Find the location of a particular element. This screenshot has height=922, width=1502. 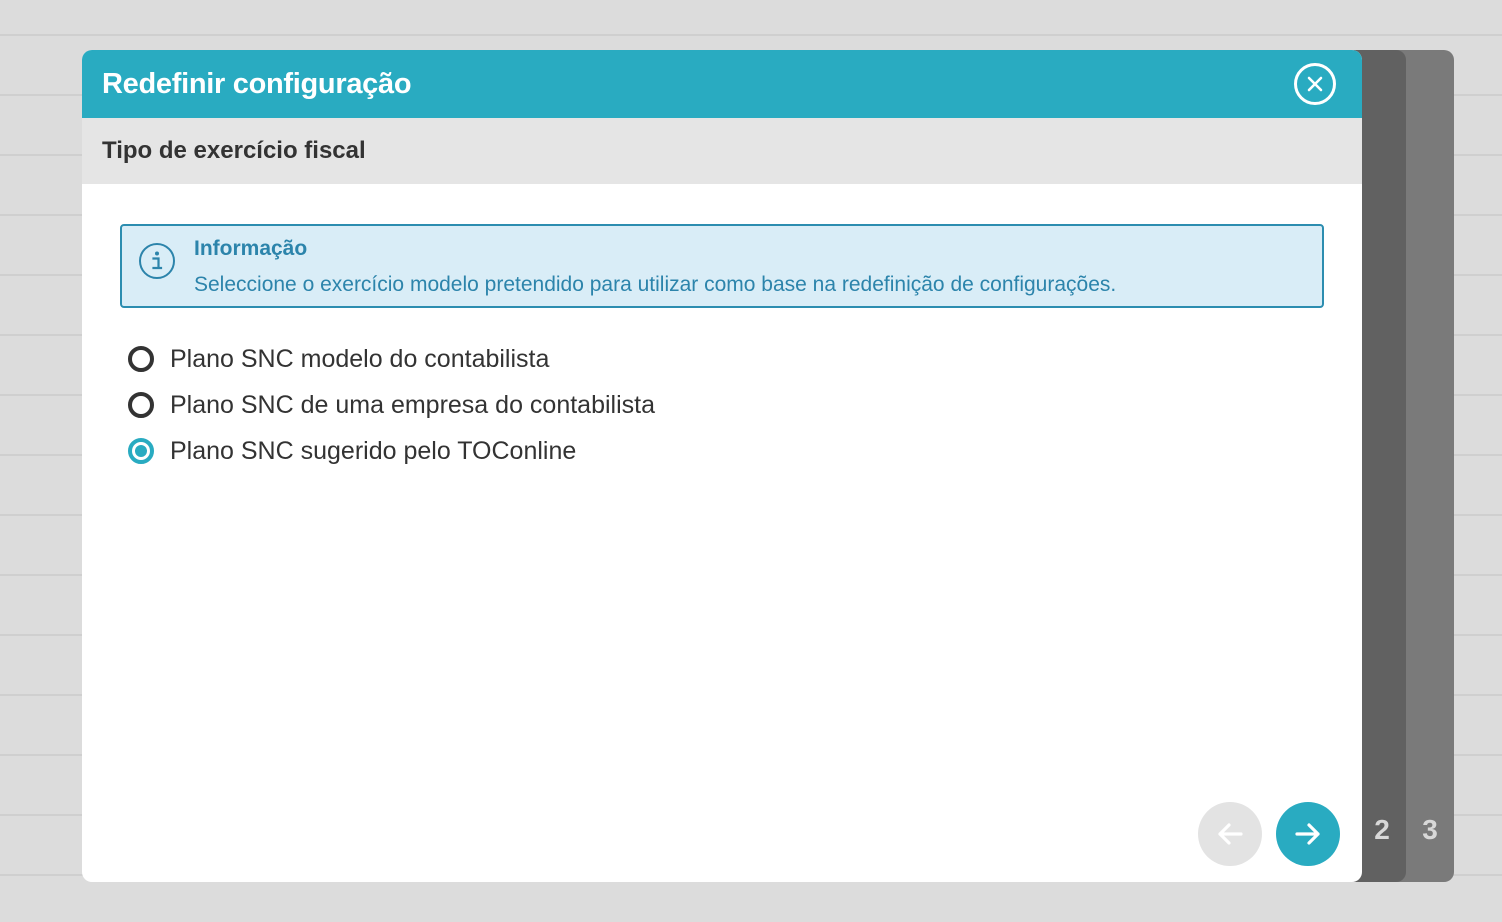

close-circle-icon is located at coordinates (1315, 84).